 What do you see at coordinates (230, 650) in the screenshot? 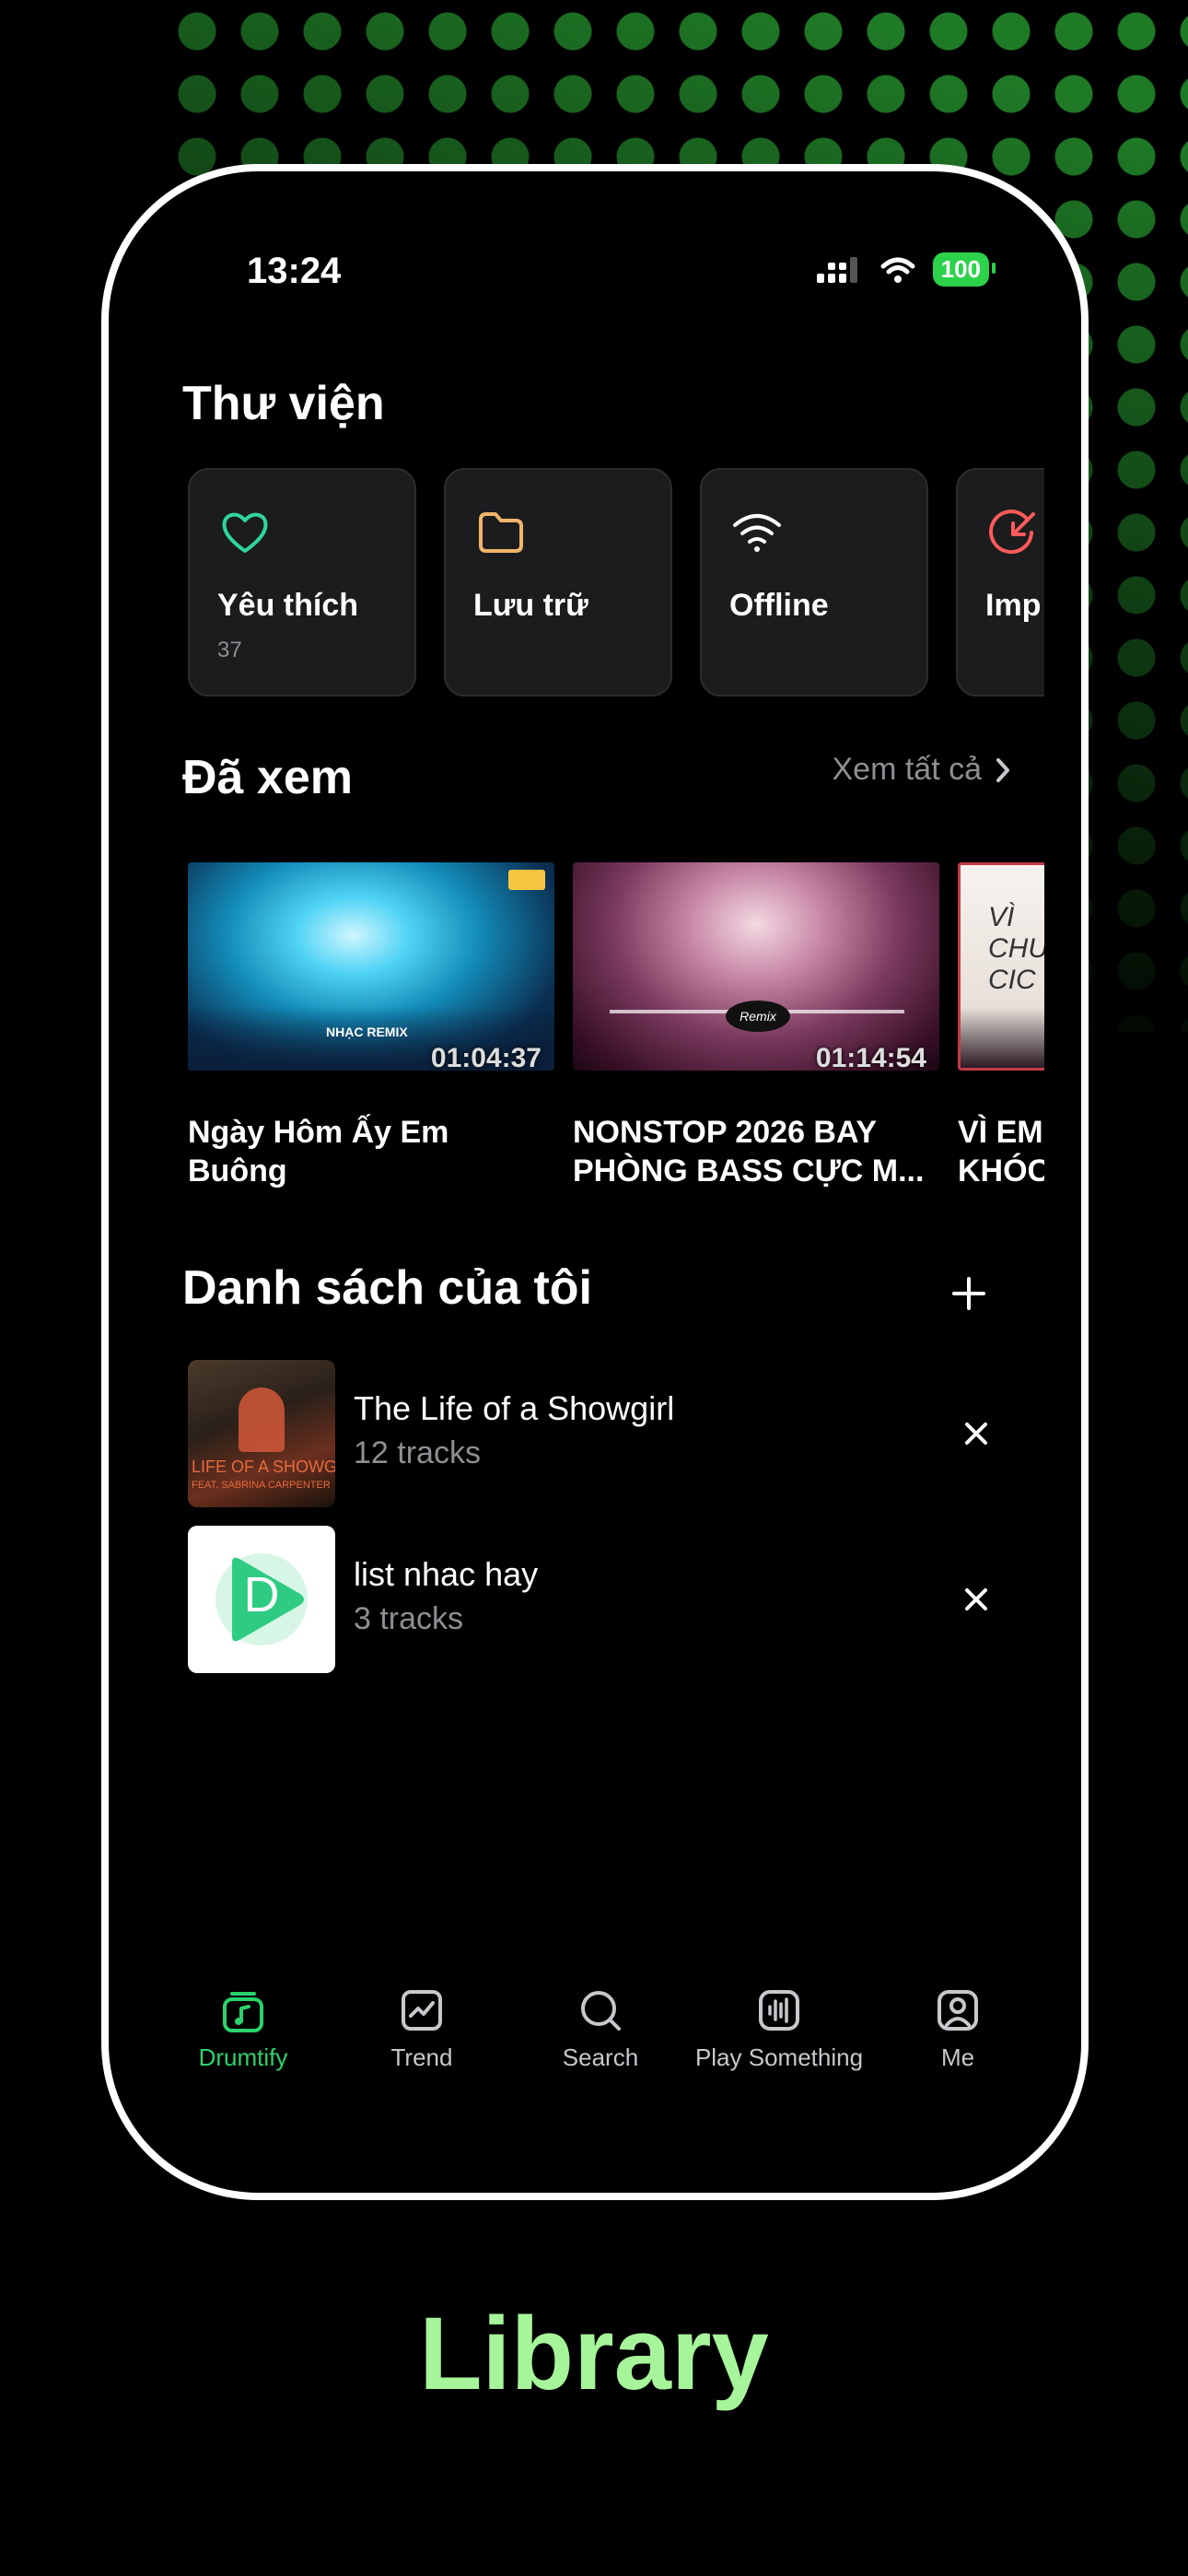
I see `card-count: 37` at bounding box center [230, 650].